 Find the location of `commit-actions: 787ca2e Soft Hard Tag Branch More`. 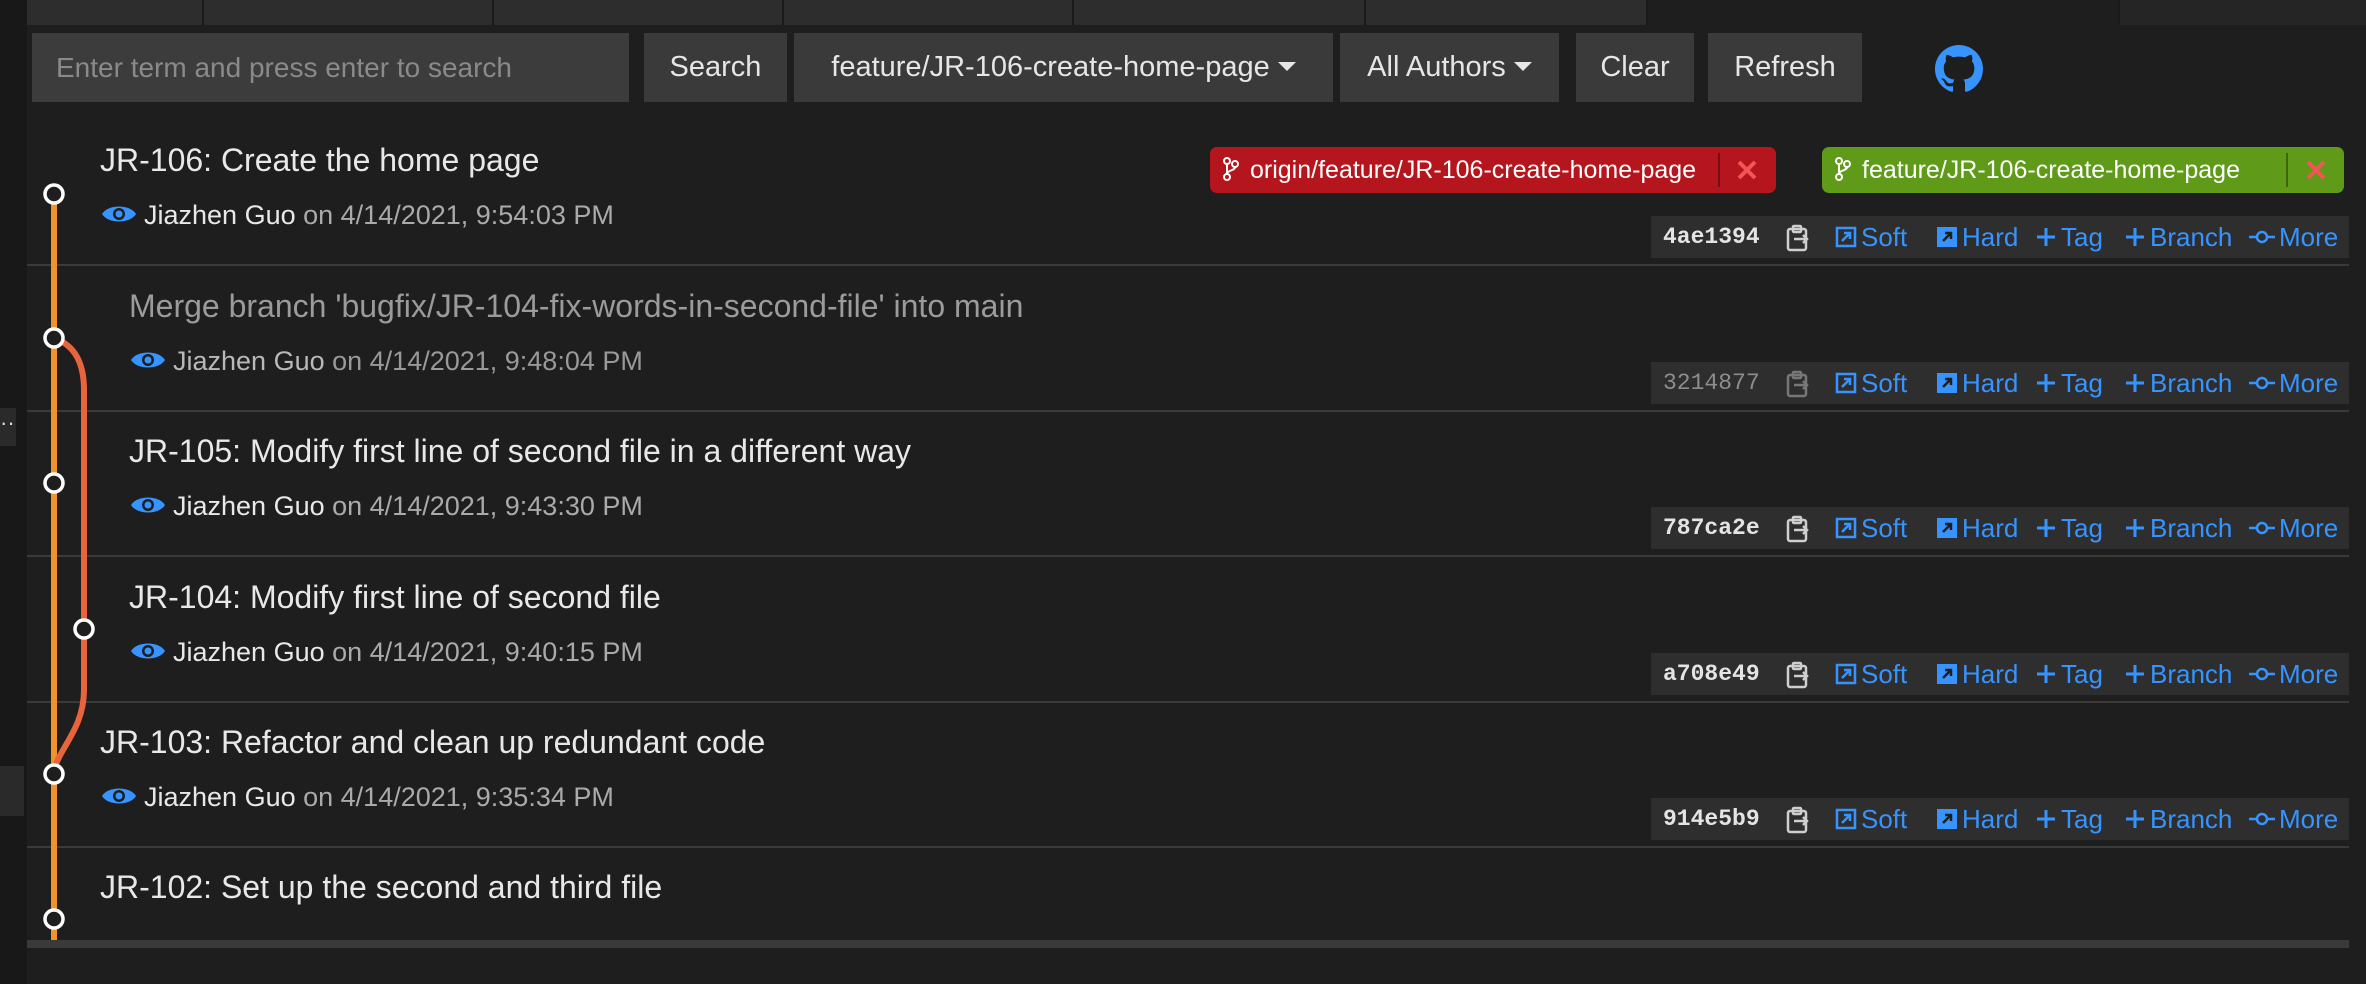

commit-actions: 787ca2e Soft Hard Tag Branch More is located at coordinates (2000, 528).